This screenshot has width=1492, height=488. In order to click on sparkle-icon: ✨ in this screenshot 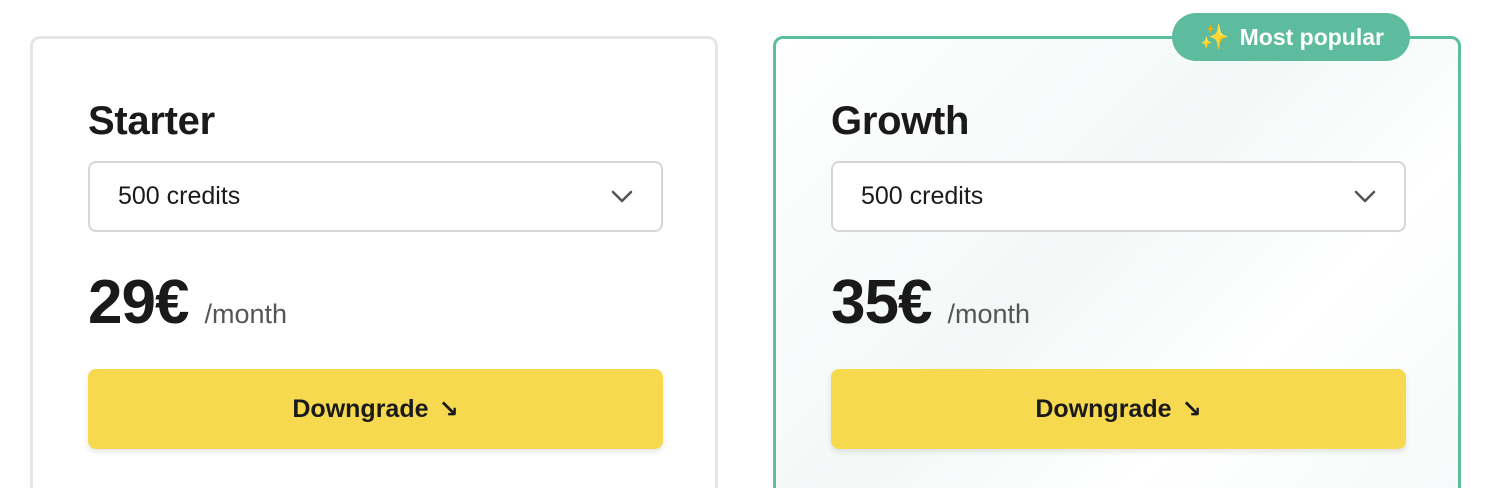, I will do `click(1214, 37)`.